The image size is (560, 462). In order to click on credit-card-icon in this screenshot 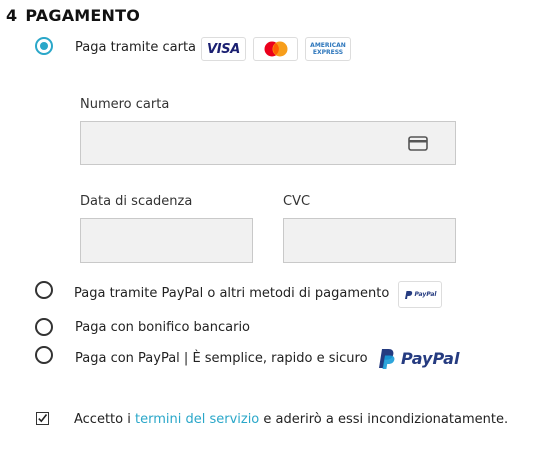, I will do `click(418, 143)`.